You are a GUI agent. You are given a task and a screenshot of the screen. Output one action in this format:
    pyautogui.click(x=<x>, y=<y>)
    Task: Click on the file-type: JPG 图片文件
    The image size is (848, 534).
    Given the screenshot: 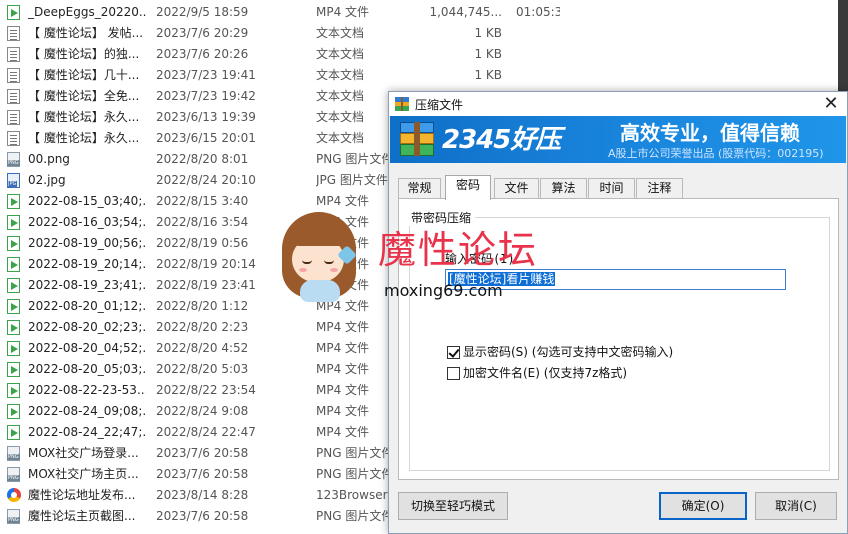 What is the action you would take?
    pyautogui.click(x=352, y=180)
    